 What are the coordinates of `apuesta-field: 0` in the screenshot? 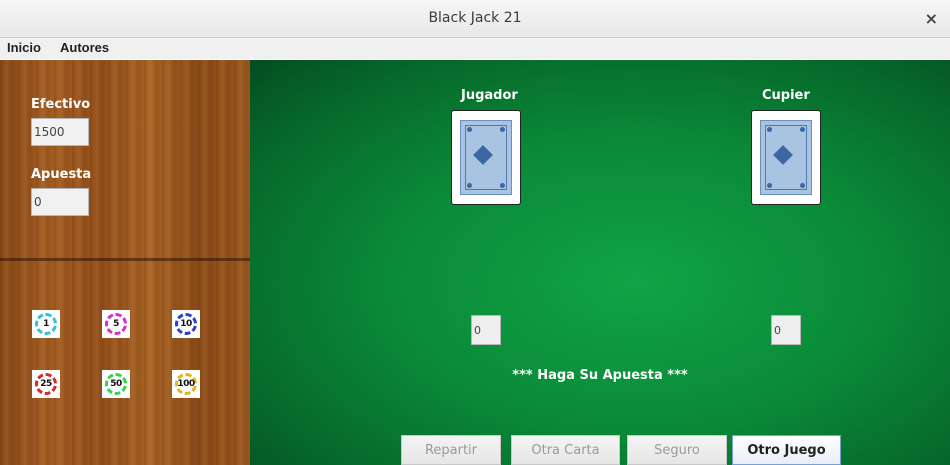 It's located at (60, 202).